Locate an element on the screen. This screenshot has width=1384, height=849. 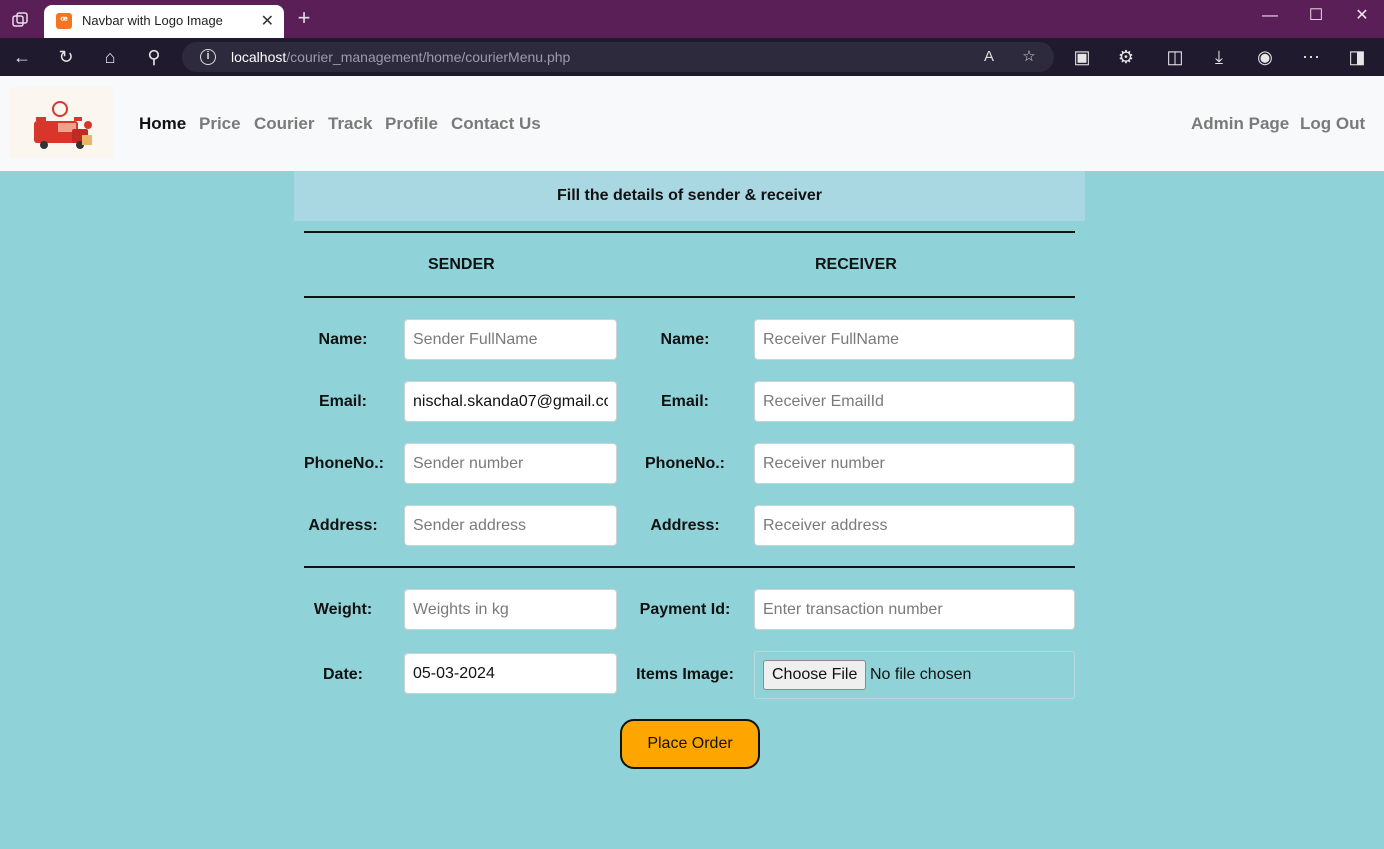
sender-email-label: Email: is located at coordinates (342, 401).